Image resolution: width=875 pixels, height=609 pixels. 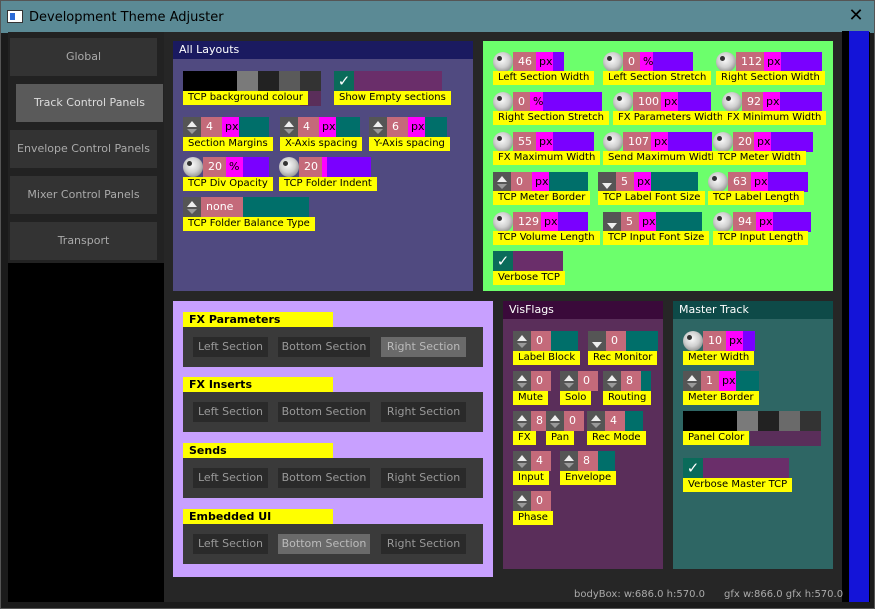 What do you see at coordinates (83, 57) in the screenshot?
I see `tab-global: Global` at bounding box center [83, 57].